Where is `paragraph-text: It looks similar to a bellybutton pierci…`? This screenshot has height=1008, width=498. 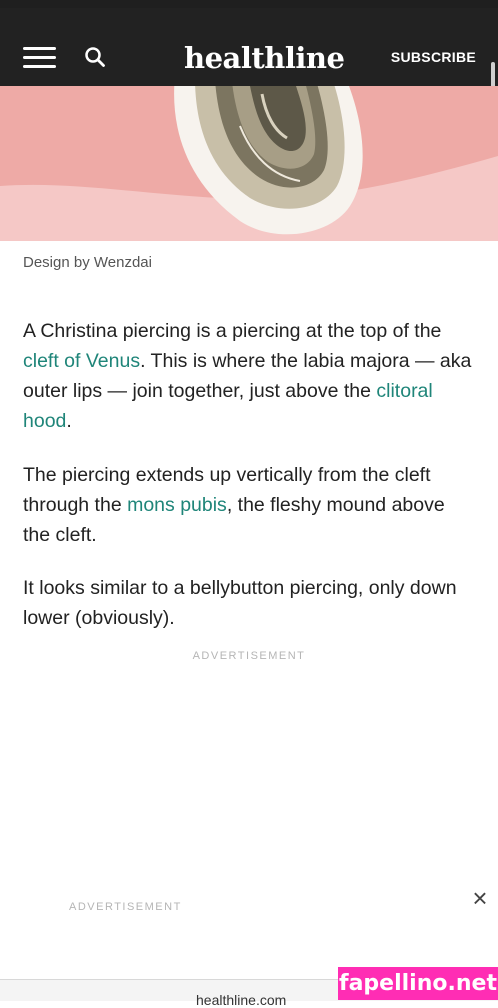
paragraph-text: It looks similar to a bellybutton pierci… is located at coordinates (240, 603).